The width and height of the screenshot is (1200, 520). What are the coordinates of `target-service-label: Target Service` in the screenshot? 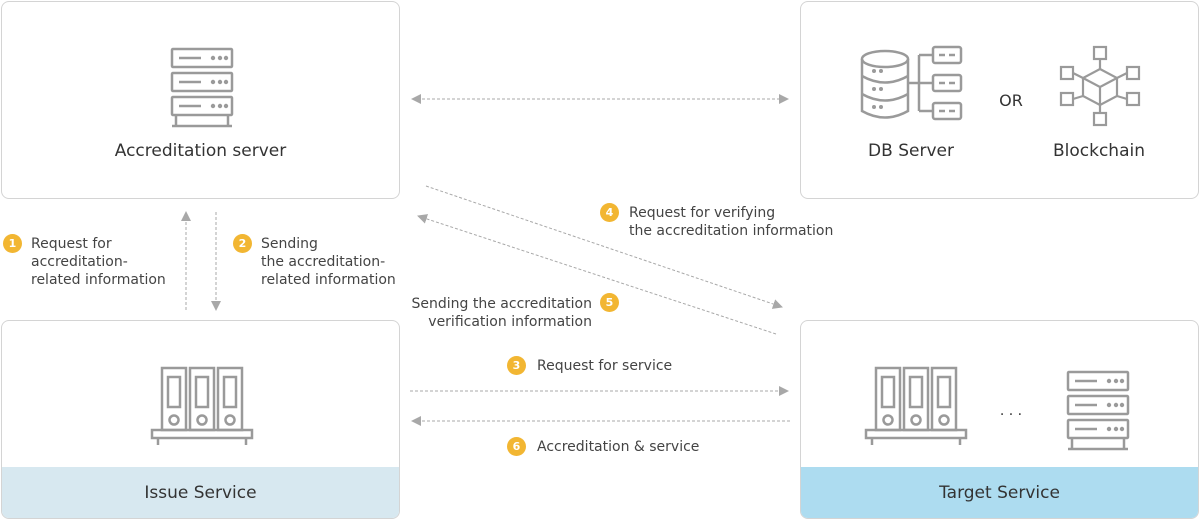 It's located at (999, 492).